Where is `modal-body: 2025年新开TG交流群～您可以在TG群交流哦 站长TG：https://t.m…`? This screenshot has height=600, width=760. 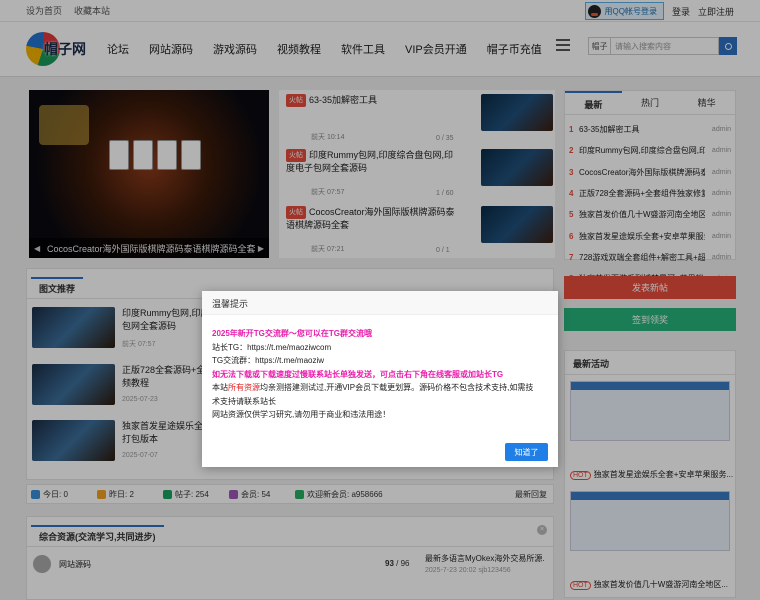
modal-body: 2025年新开TG交流群～您可以在TG群交流哦 站长TG：https://t.m… is located at coordinates (373, 374).